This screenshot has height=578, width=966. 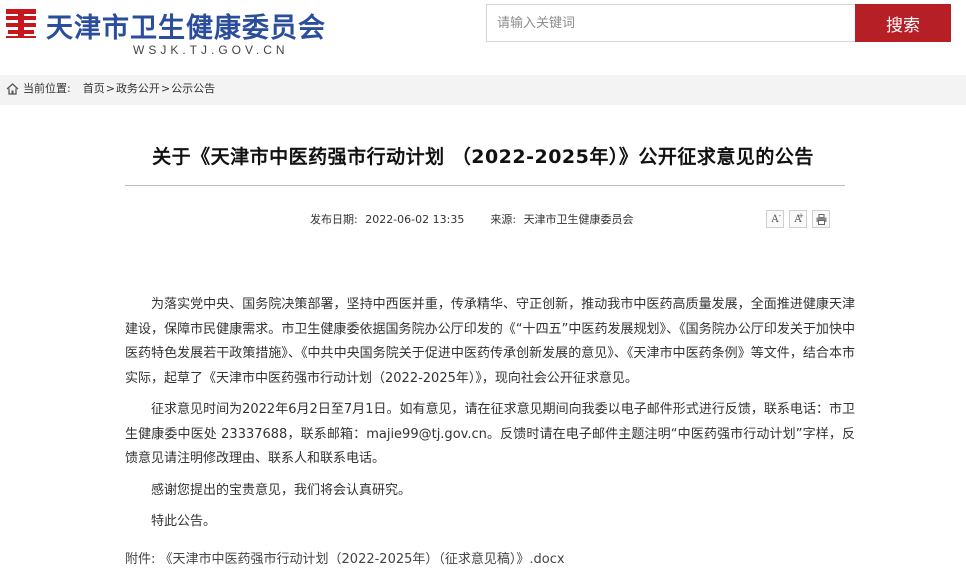 I want to click on source-value: 天津市卫生健康委员会, so click(x=578, y=219).